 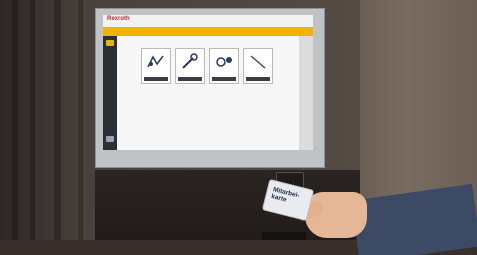 What do you see at coordinates (110, 139) in the screenshot?
I see `user-icon` at bounding box center [110, 139].